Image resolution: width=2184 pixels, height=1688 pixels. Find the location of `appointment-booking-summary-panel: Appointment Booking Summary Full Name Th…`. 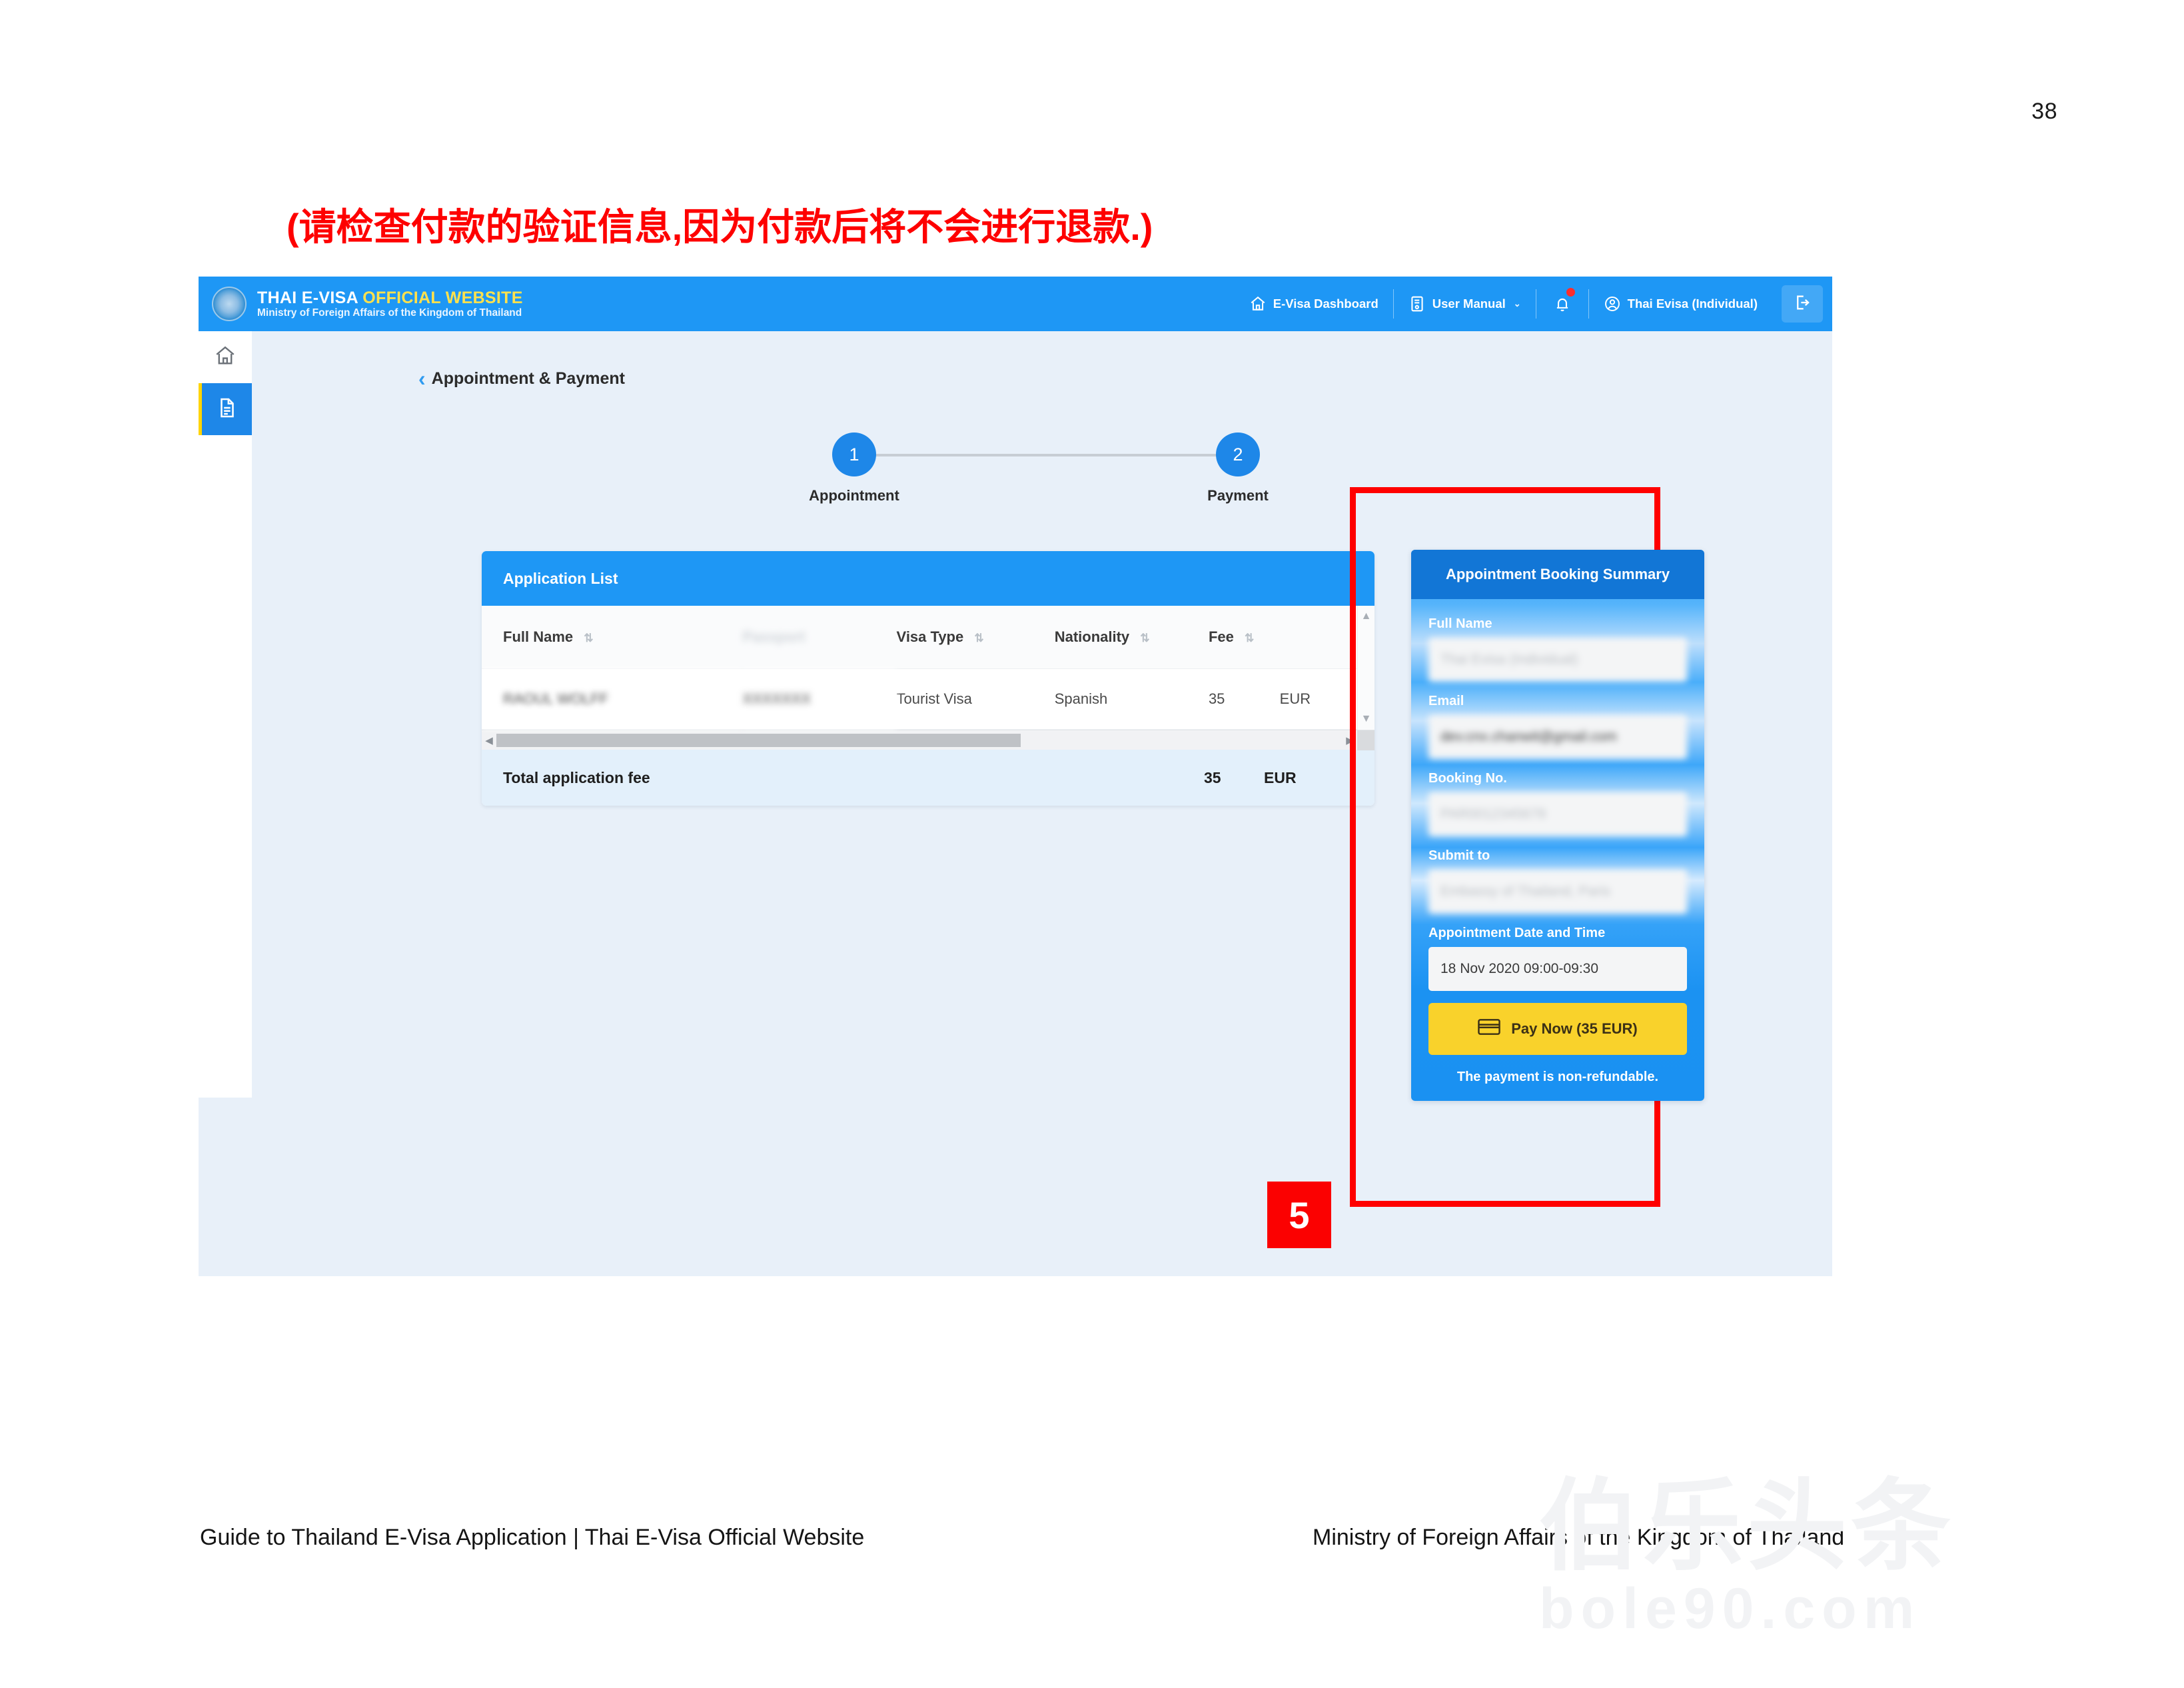

appointment-booking-summary-panel: Appointment Booking Summary Full Name Th… is located at coordinates (1558, 825).